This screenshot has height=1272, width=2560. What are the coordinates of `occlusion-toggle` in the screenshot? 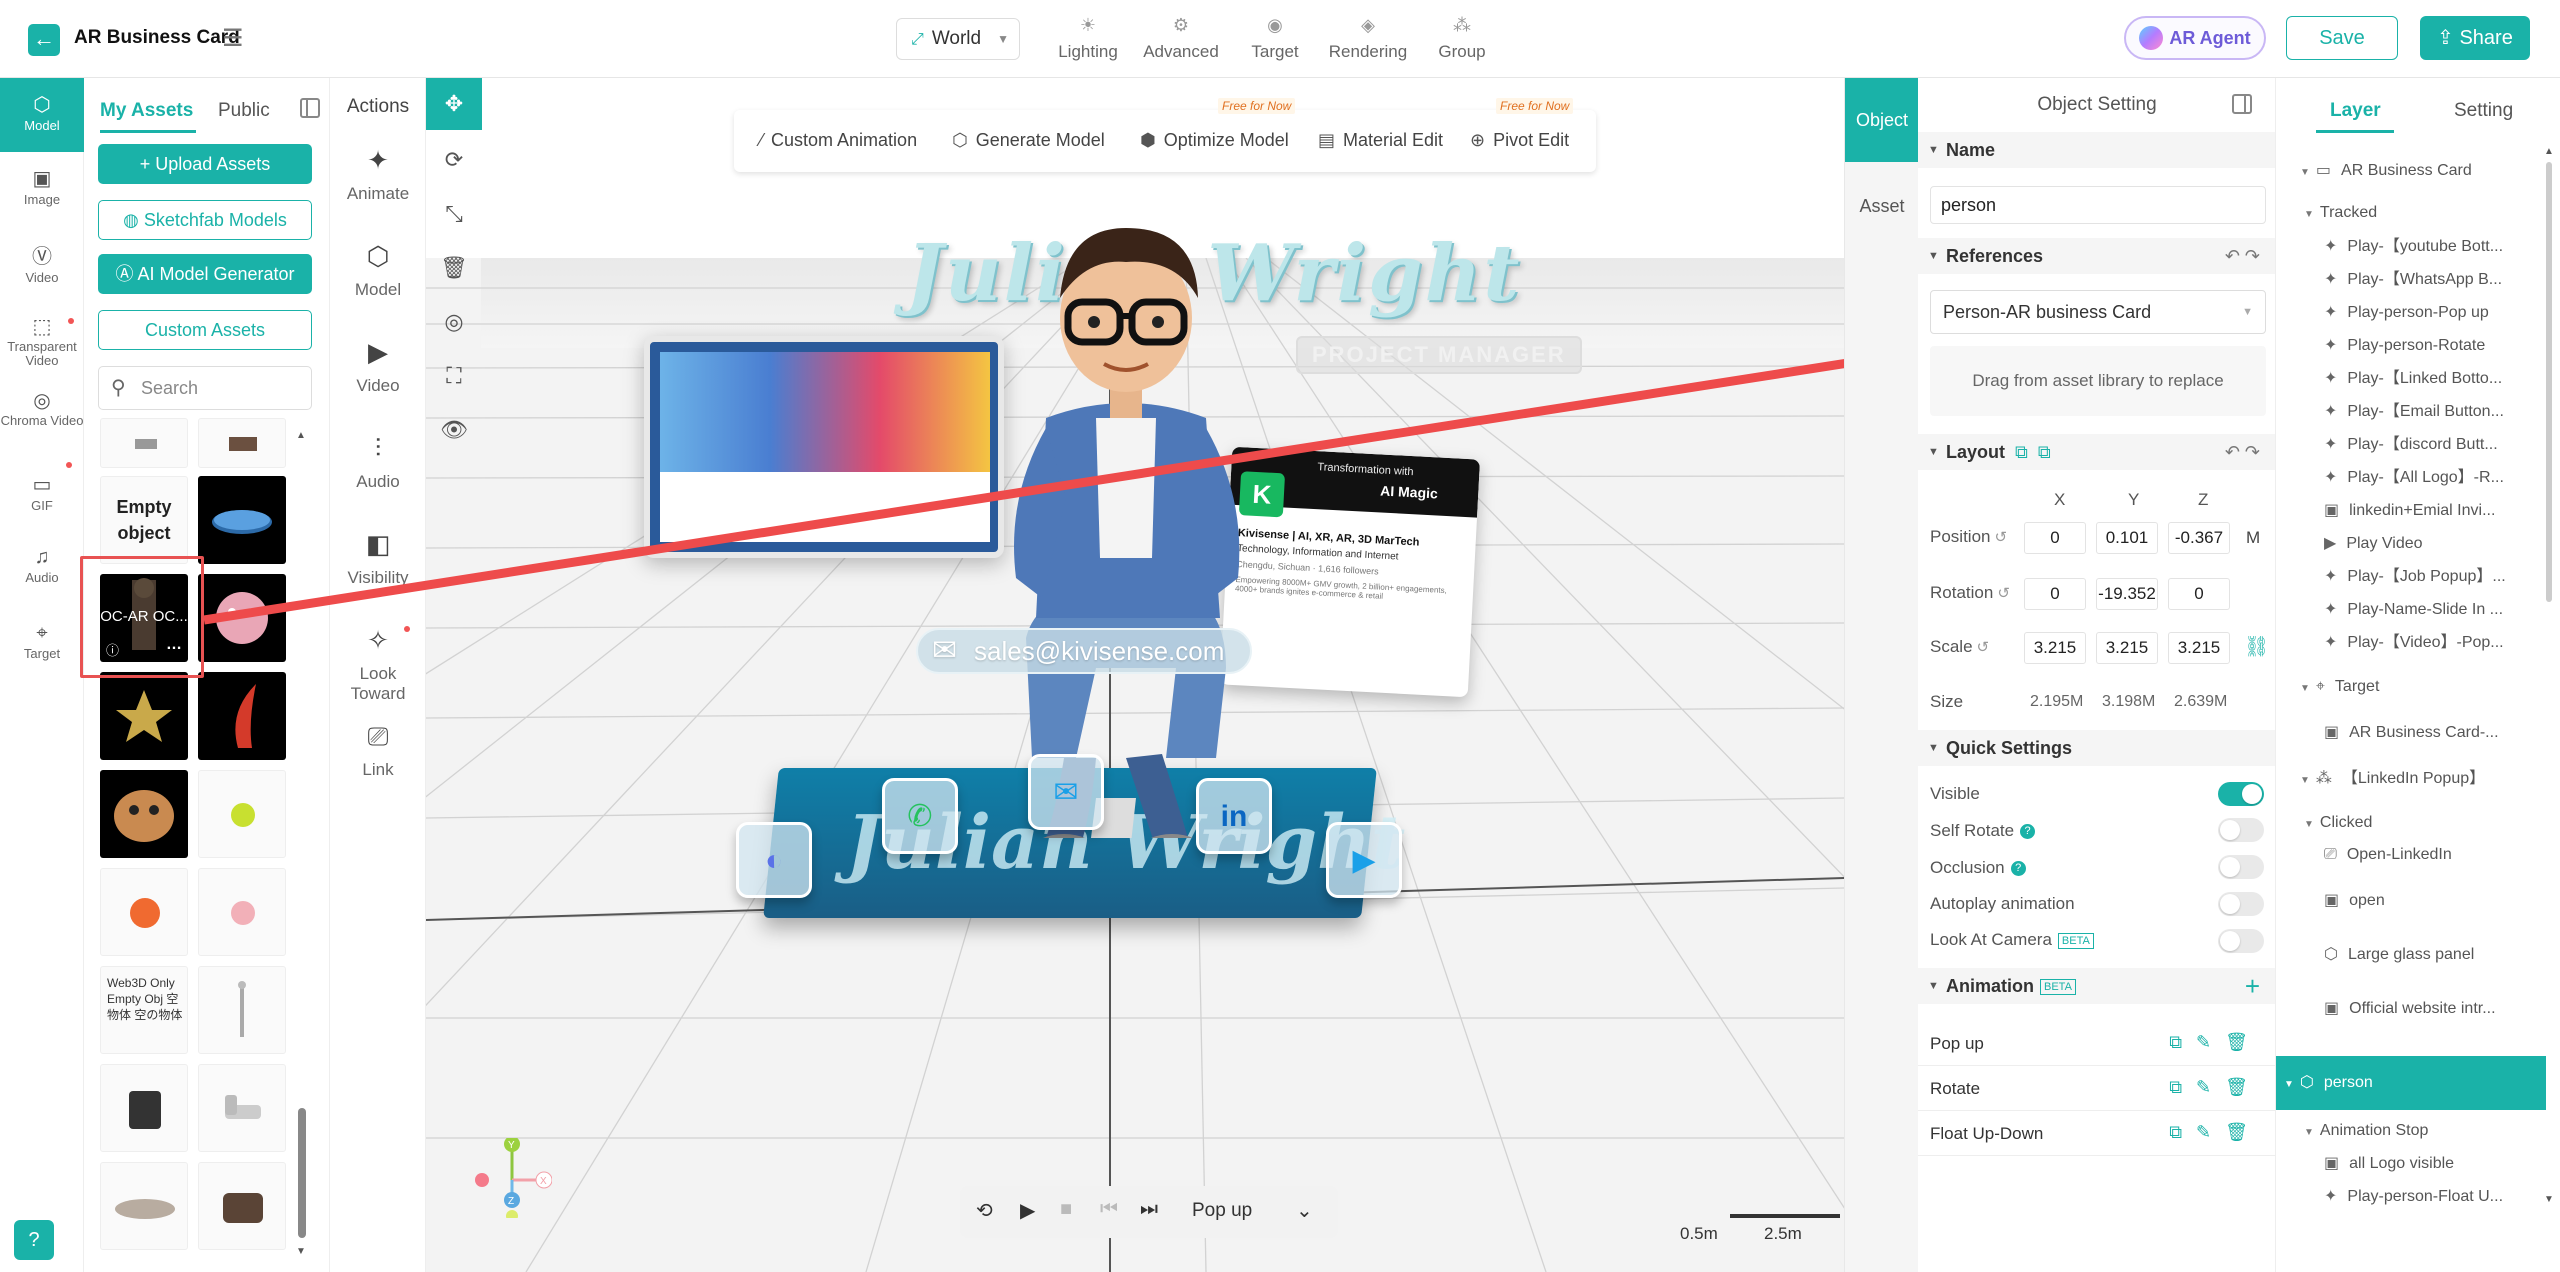 It's located at (2241, 867).